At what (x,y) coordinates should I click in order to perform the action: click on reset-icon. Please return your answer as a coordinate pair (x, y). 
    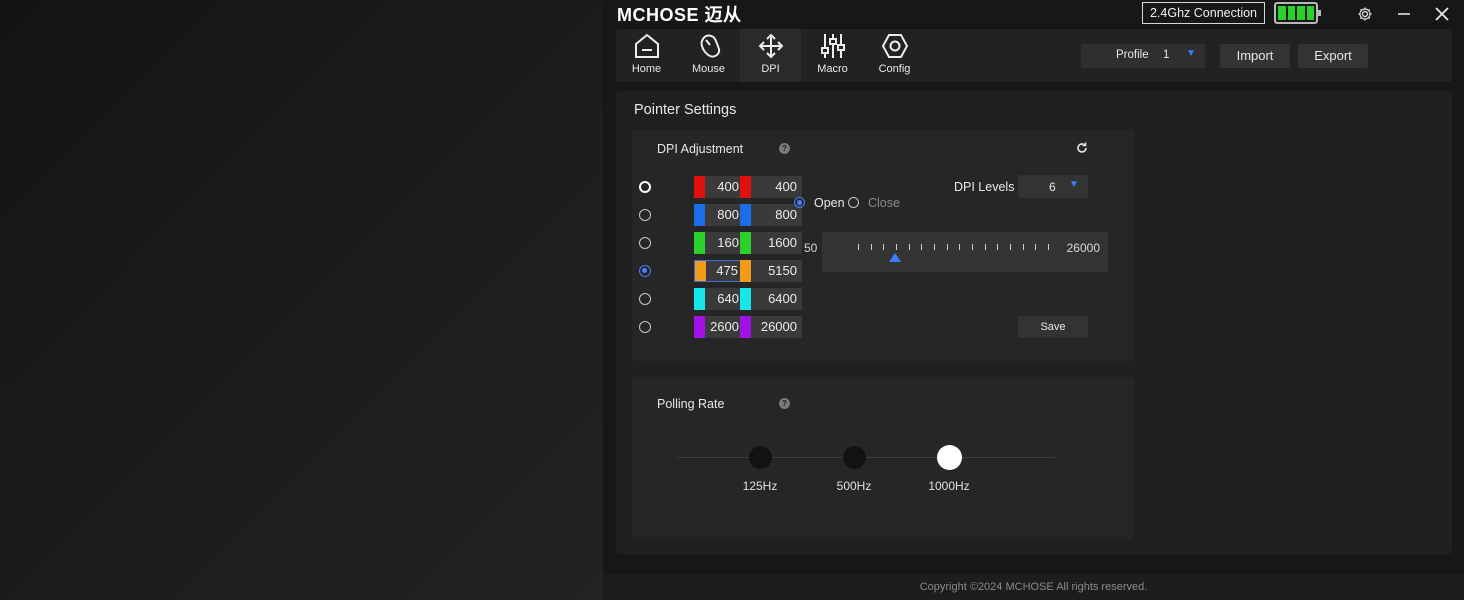
    Looking at the image, I should click on (1082, 150).